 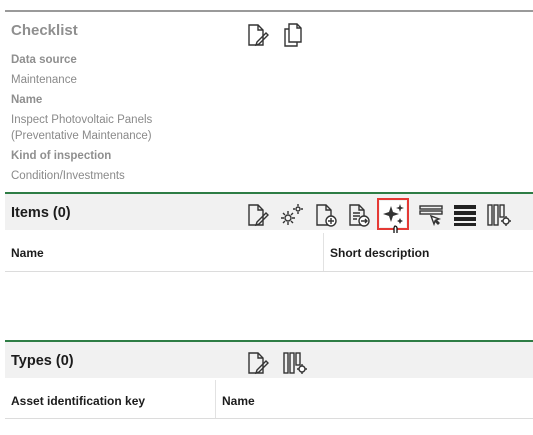 I want to click on settings-gears-icon, so click(x=292, y=215).